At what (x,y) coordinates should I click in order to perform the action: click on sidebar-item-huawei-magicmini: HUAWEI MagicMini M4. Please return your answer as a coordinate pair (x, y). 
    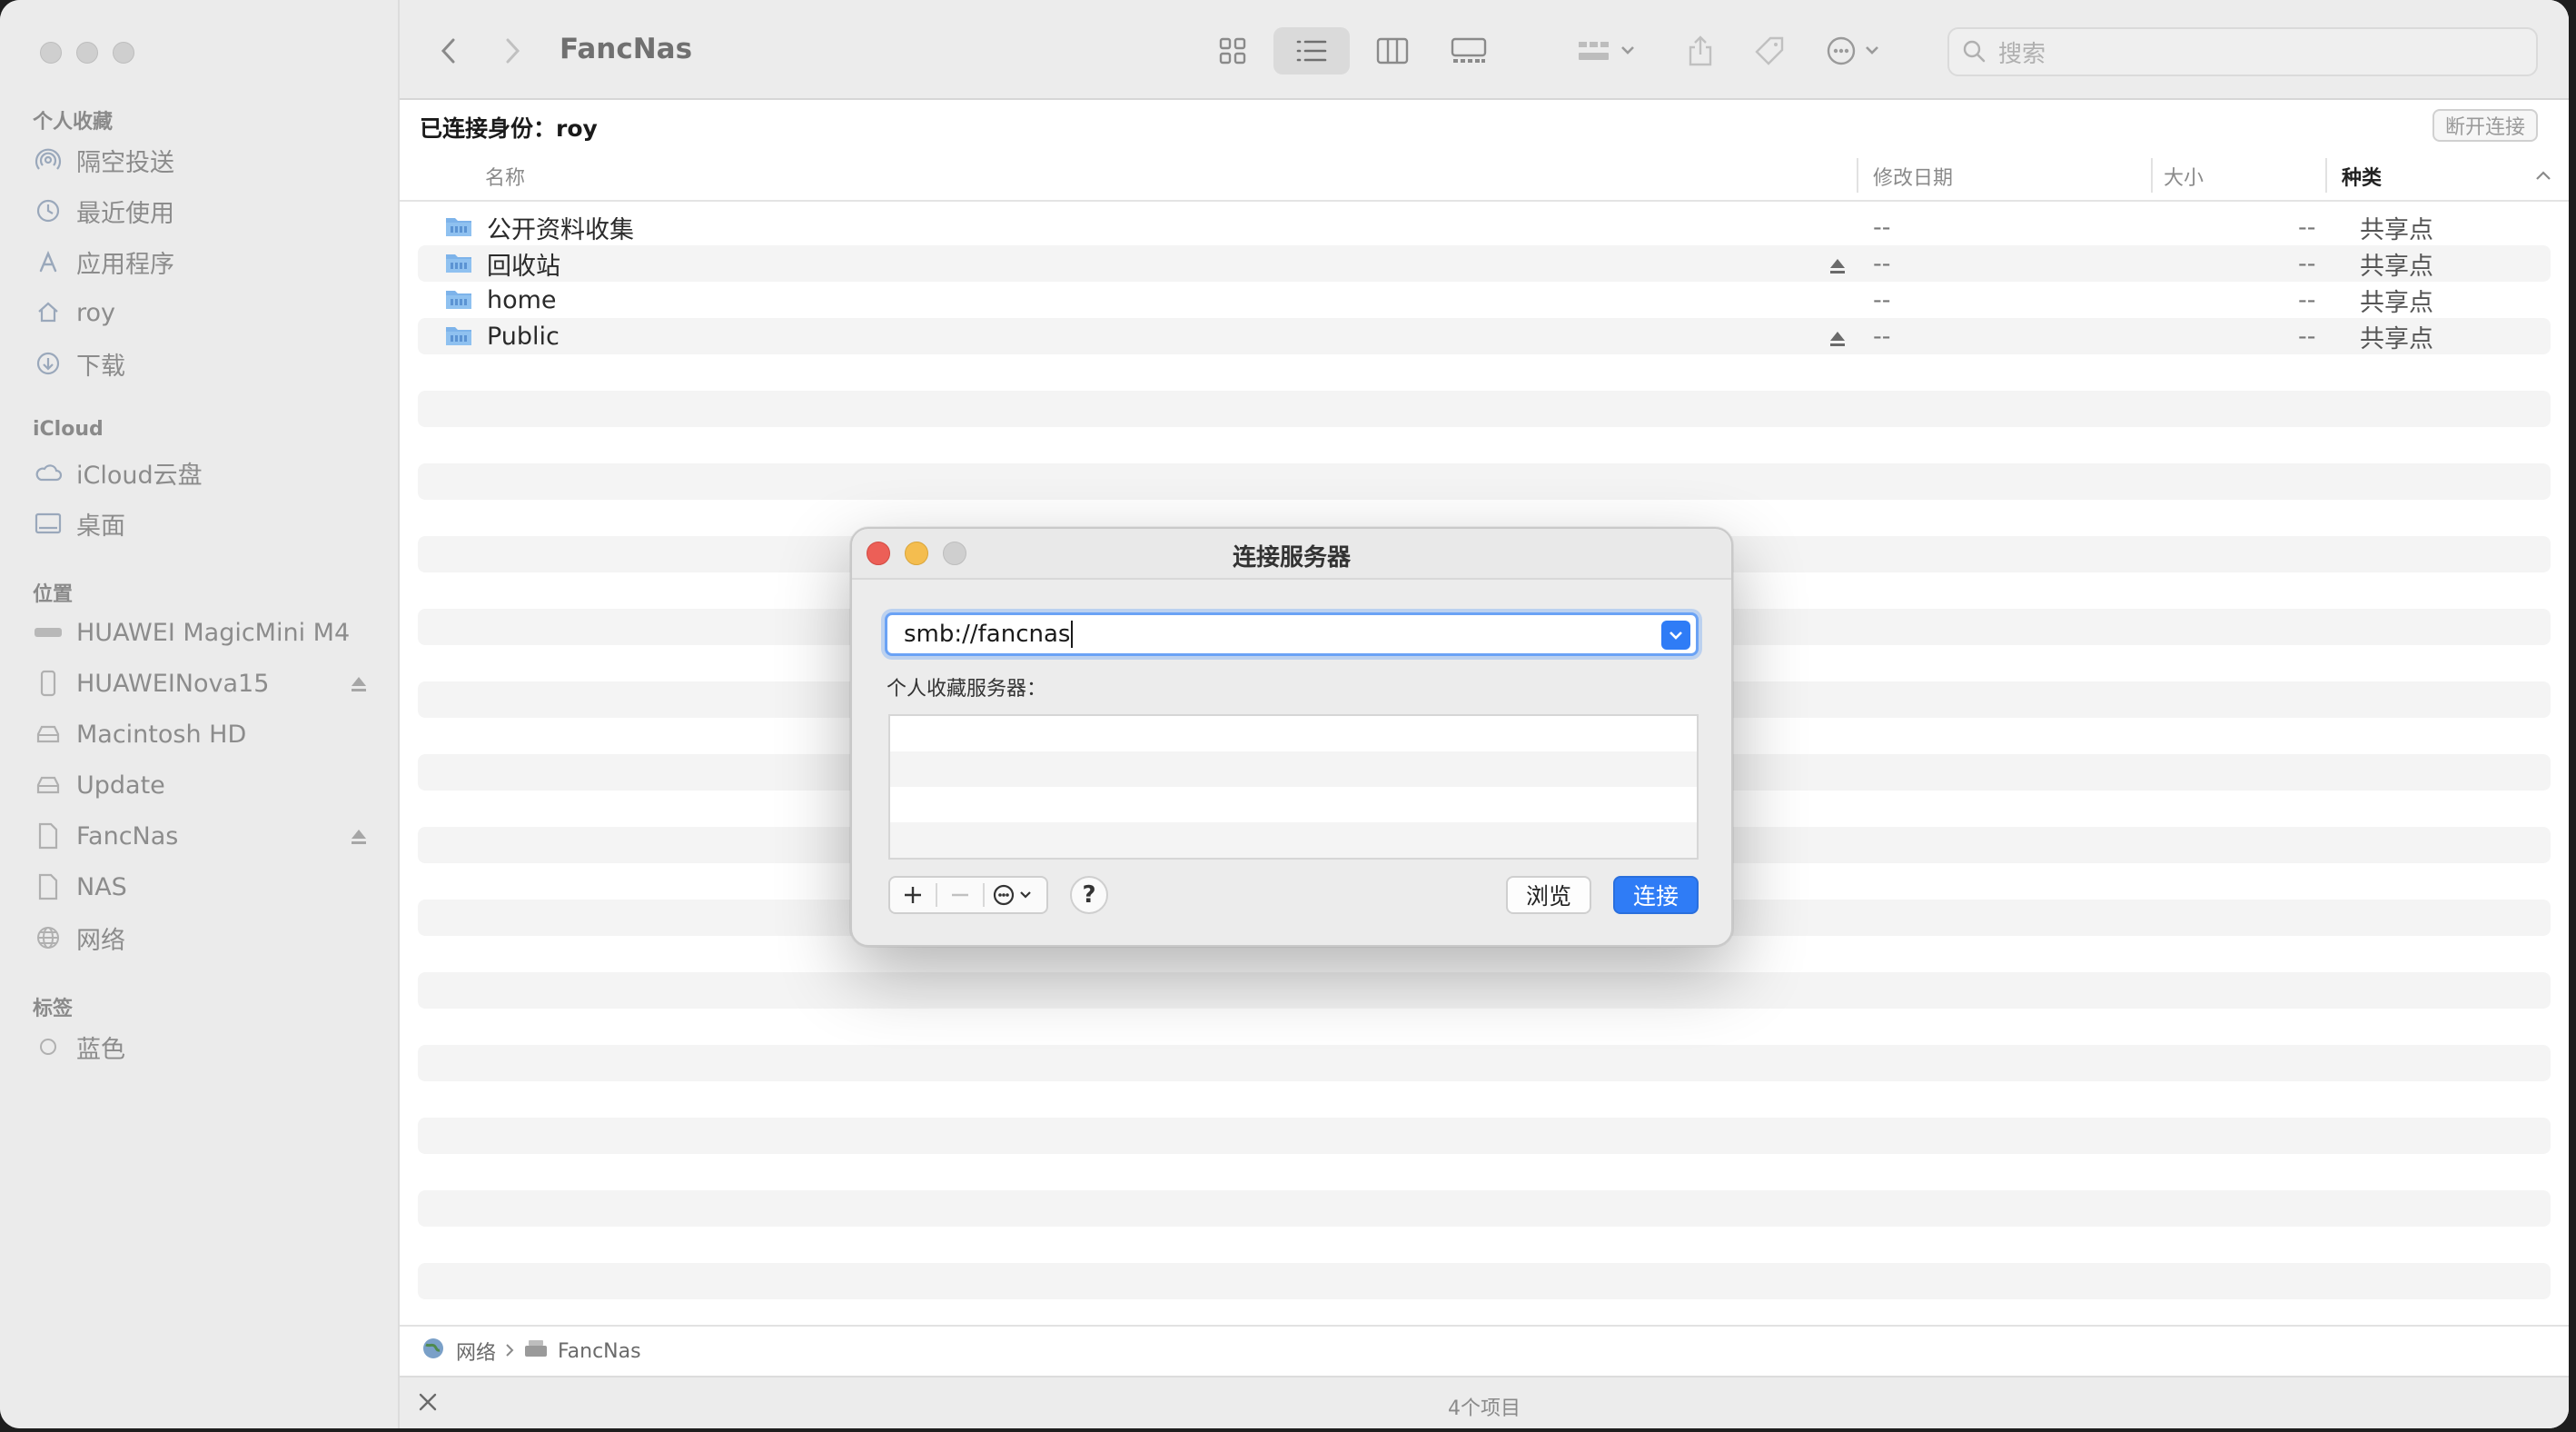
    Looking at the image, I should click on (201, 632).